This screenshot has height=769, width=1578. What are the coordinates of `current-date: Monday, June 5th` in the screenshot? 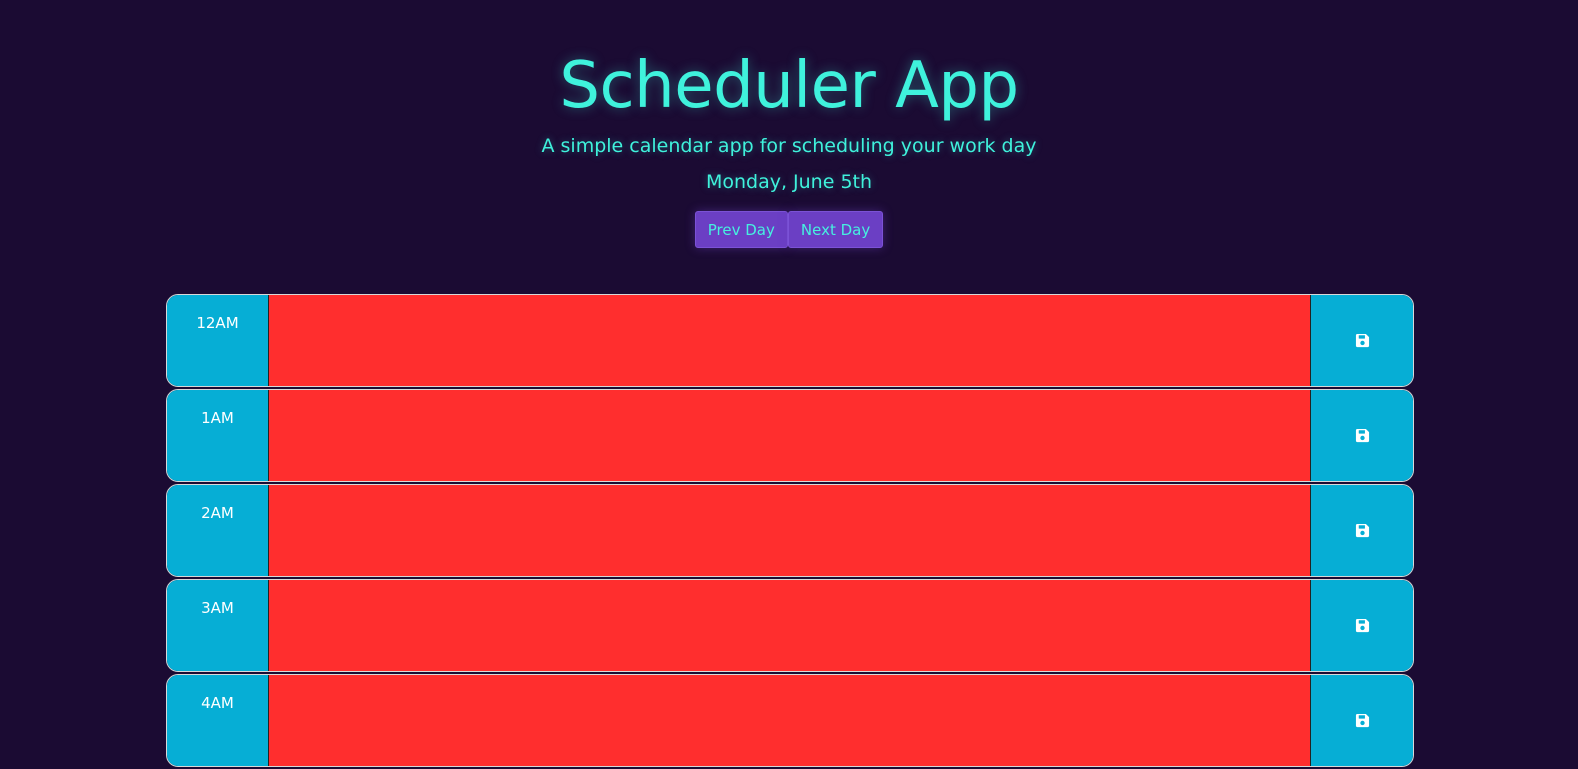 It's located at (789, 182).